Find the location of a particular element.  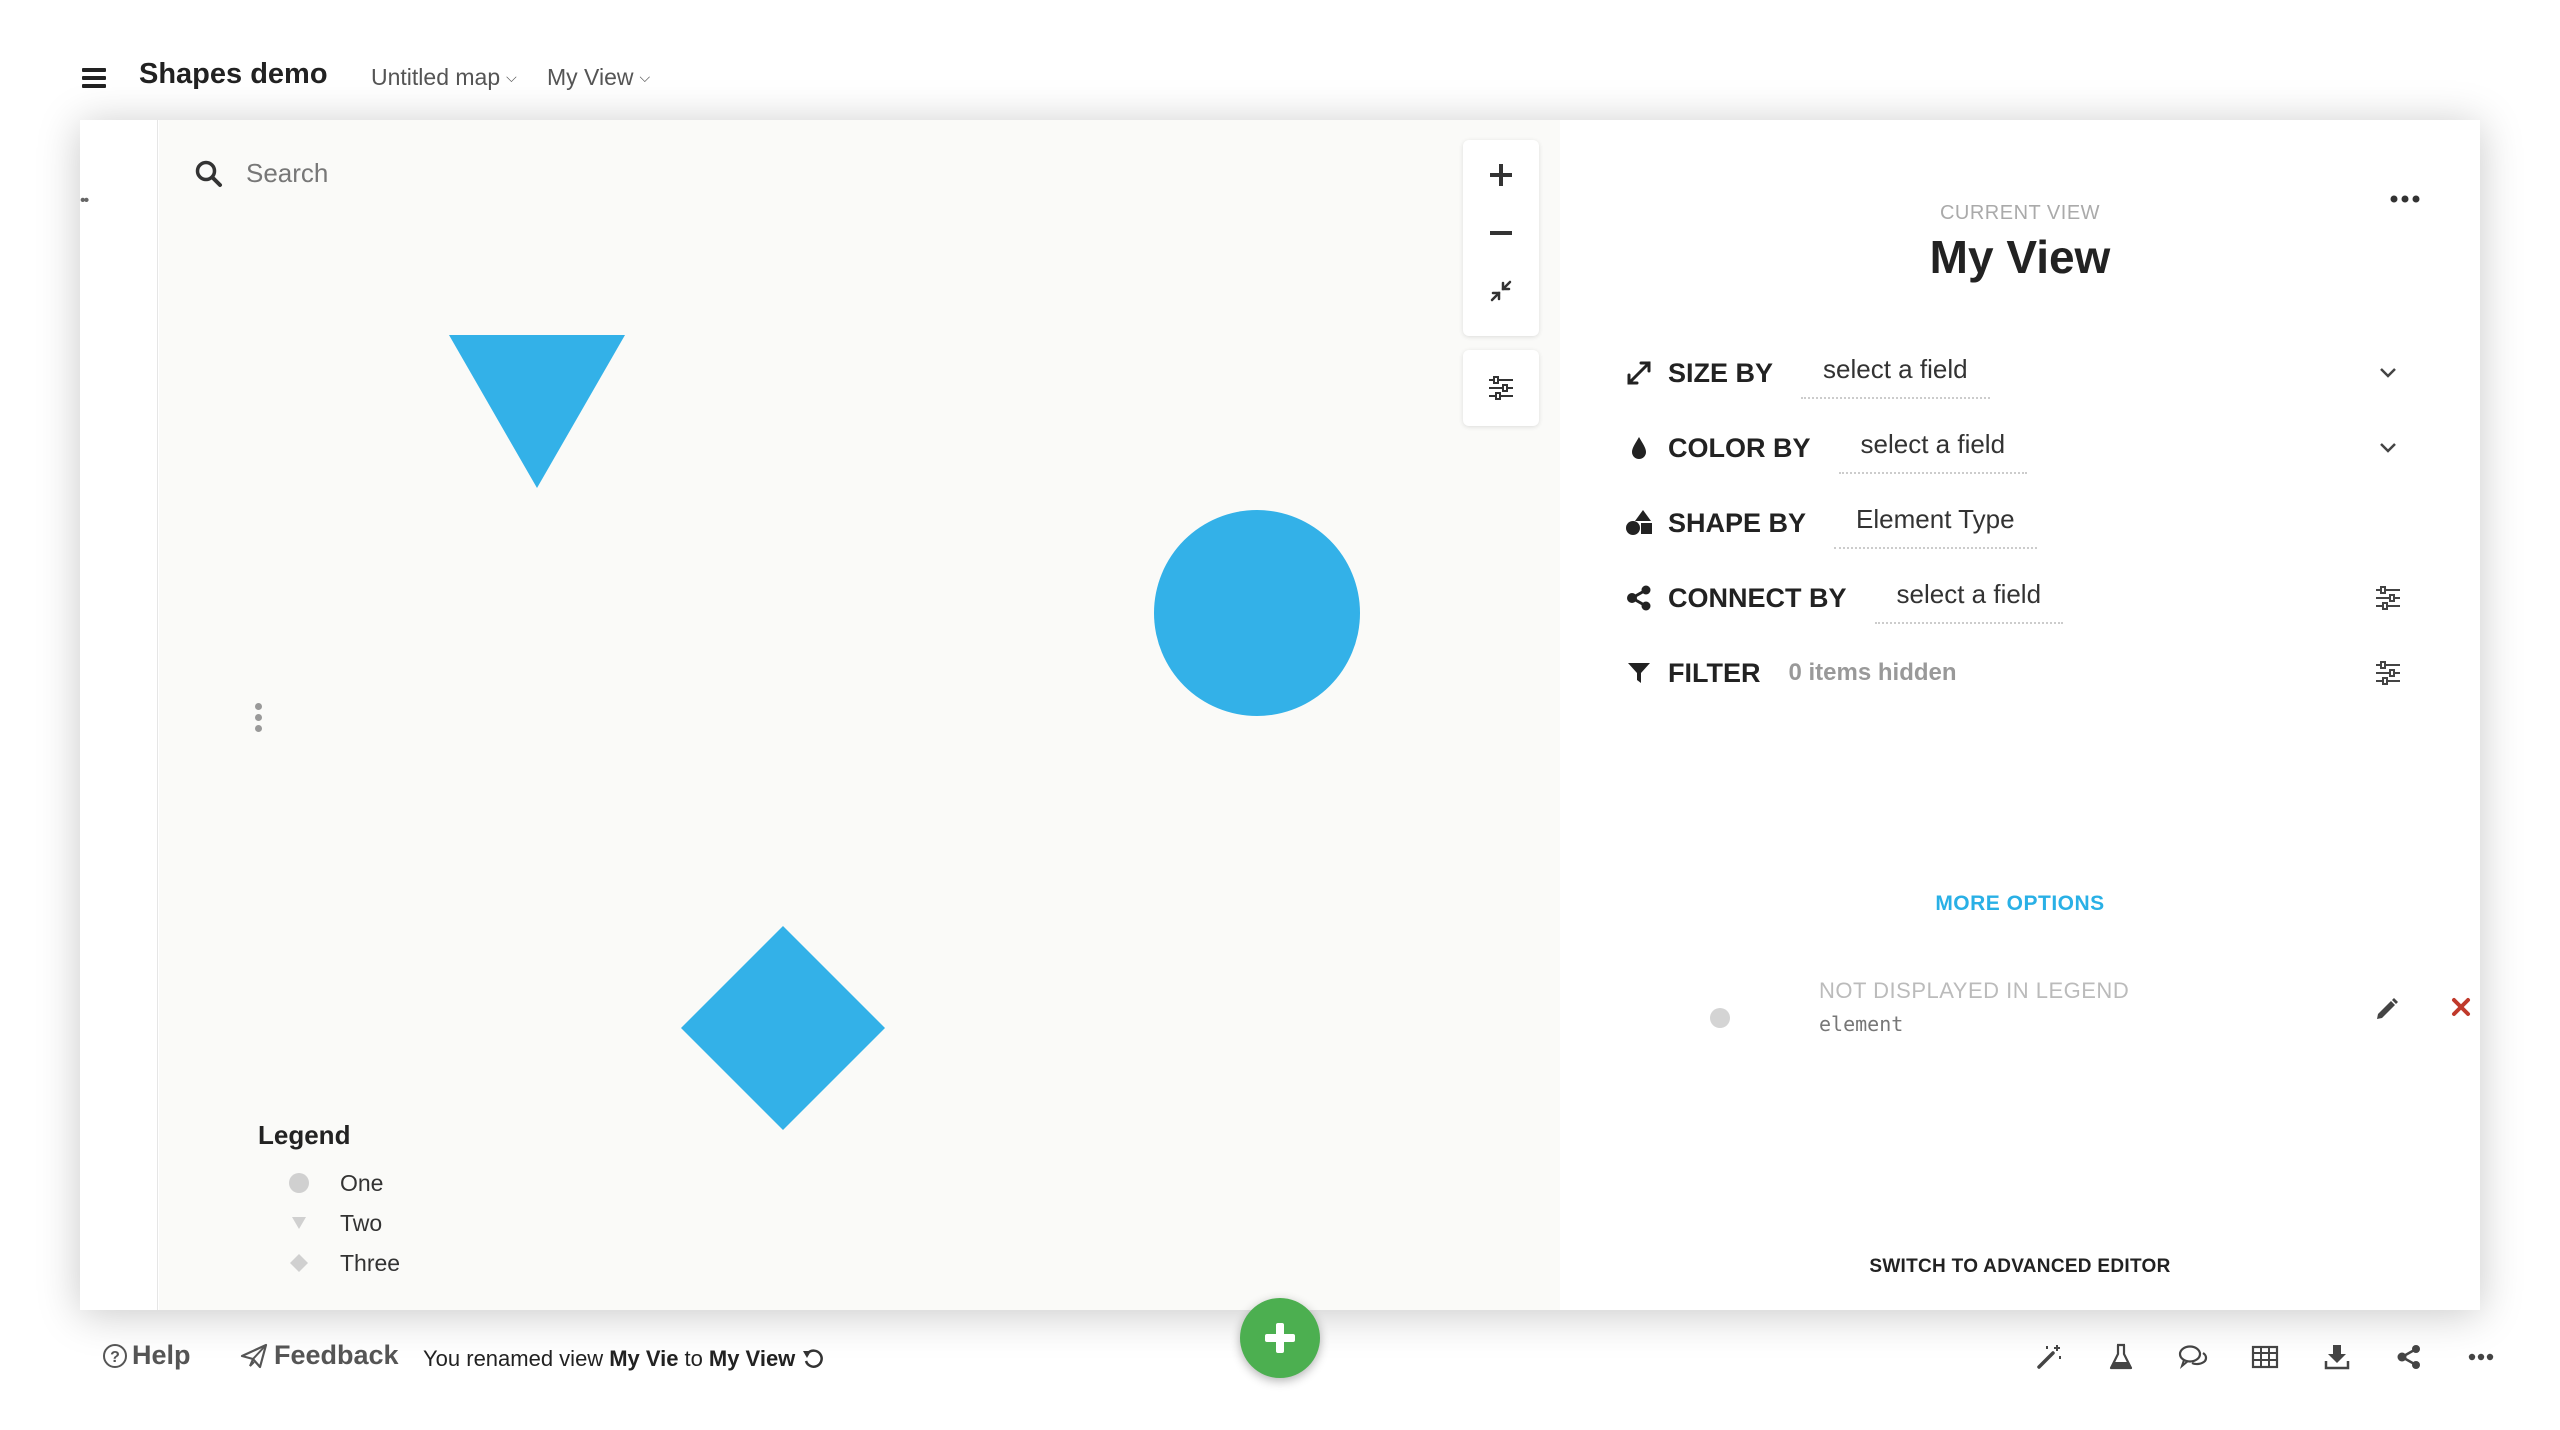

more-icon is located at coordinates (2481, 1357).